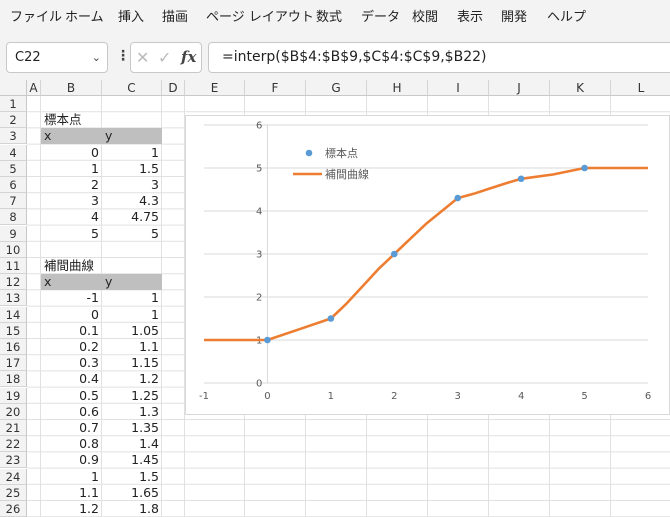  Describe the element at coordinates (71, 412) in the screenshot. I see `cell: 0.6` at that location.